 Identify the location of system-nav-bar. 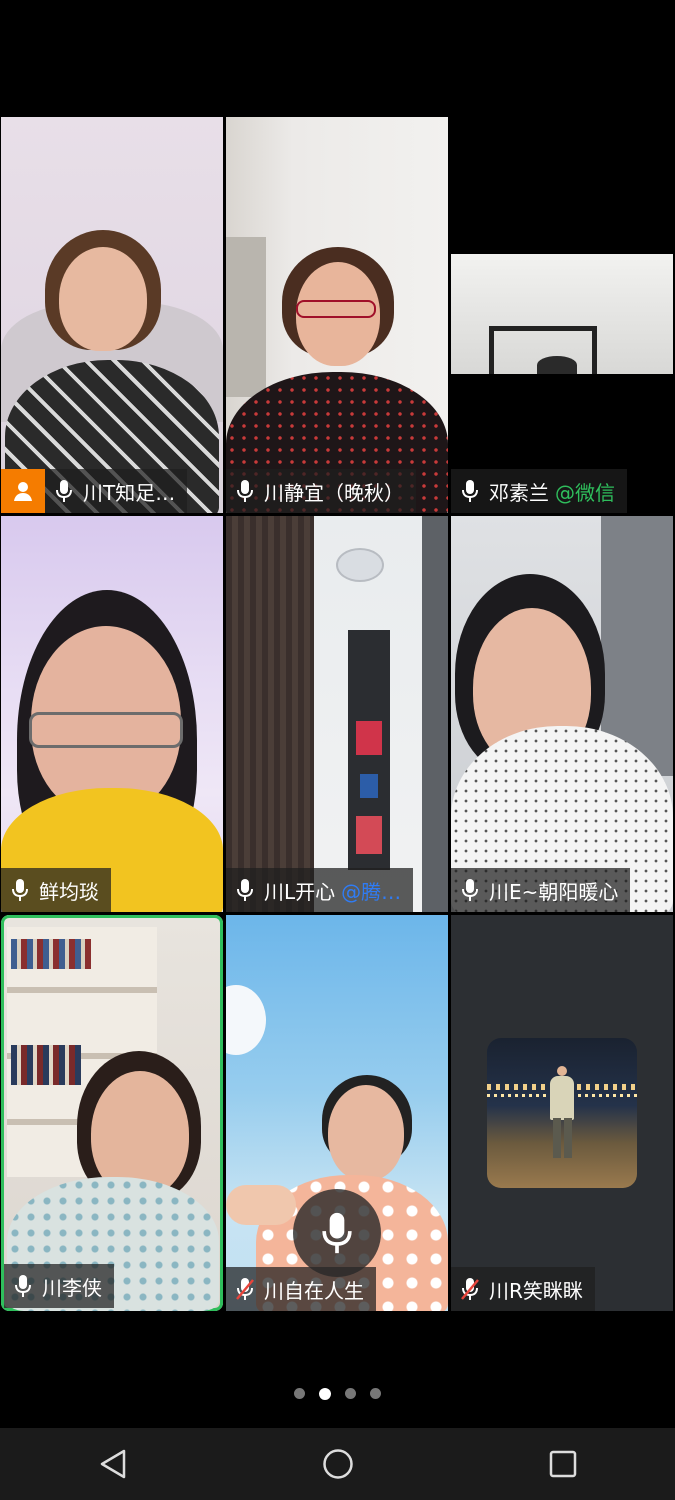
(337, 1464).